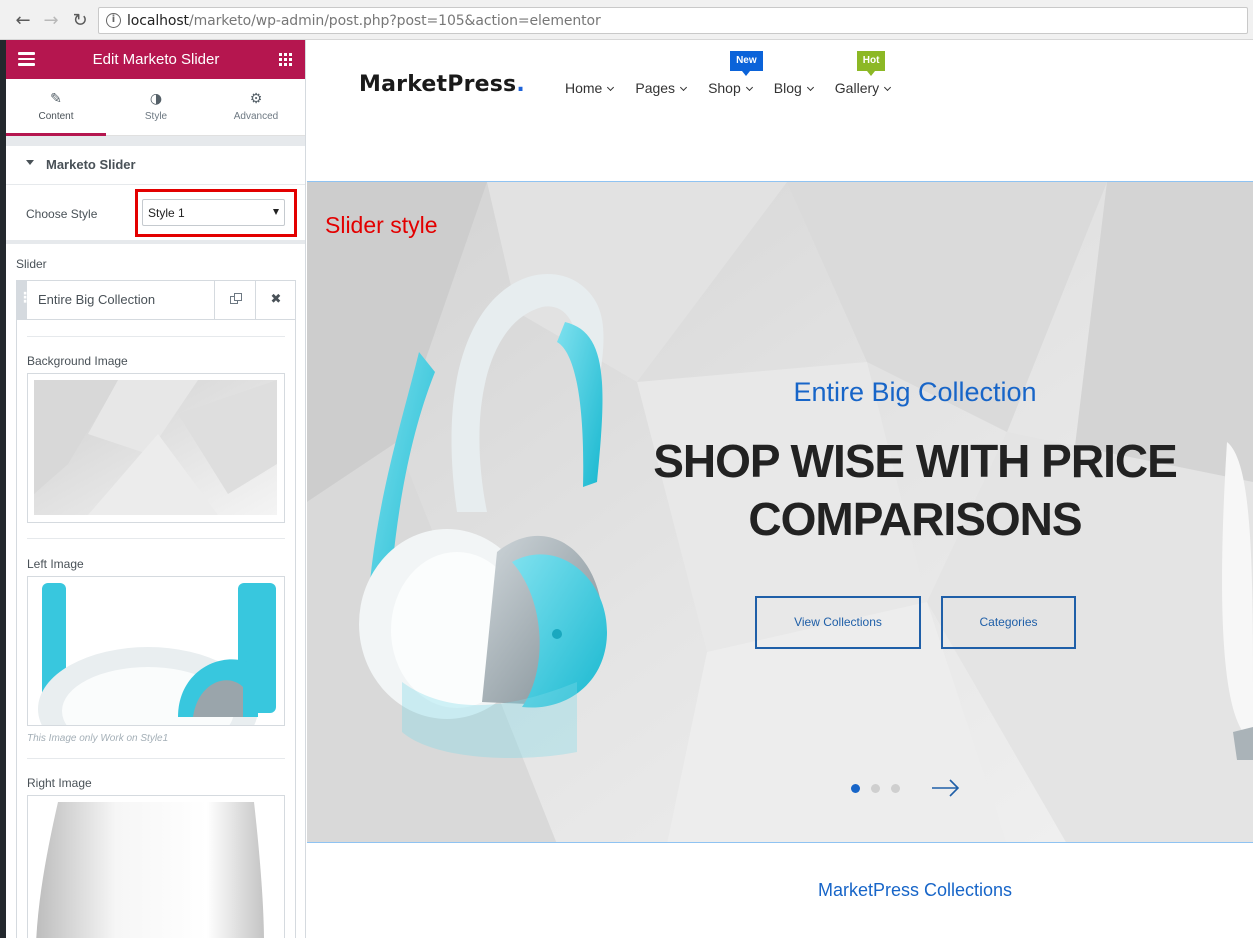 The height and width of the screenshot is (938, 1253). What do you see at coordinates (915, 490) in the screenshot?
I see `slide-heading: SHOP WISE WITH PRICE COMPARISONS` at bounding box center [915, 490].